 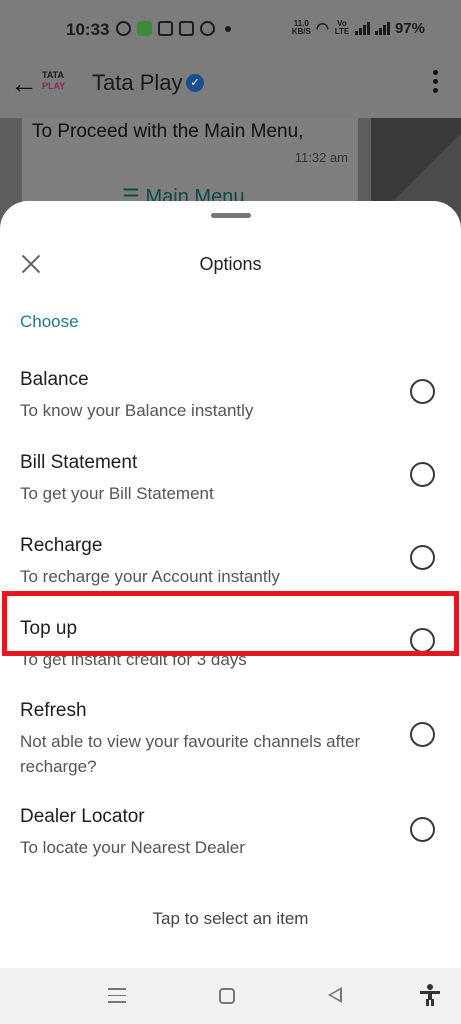 What do you see at coordinates (150, 576) in the screenshot?
I see `option-description: To recharge your Account instantly` at bounding box center [150, 576].